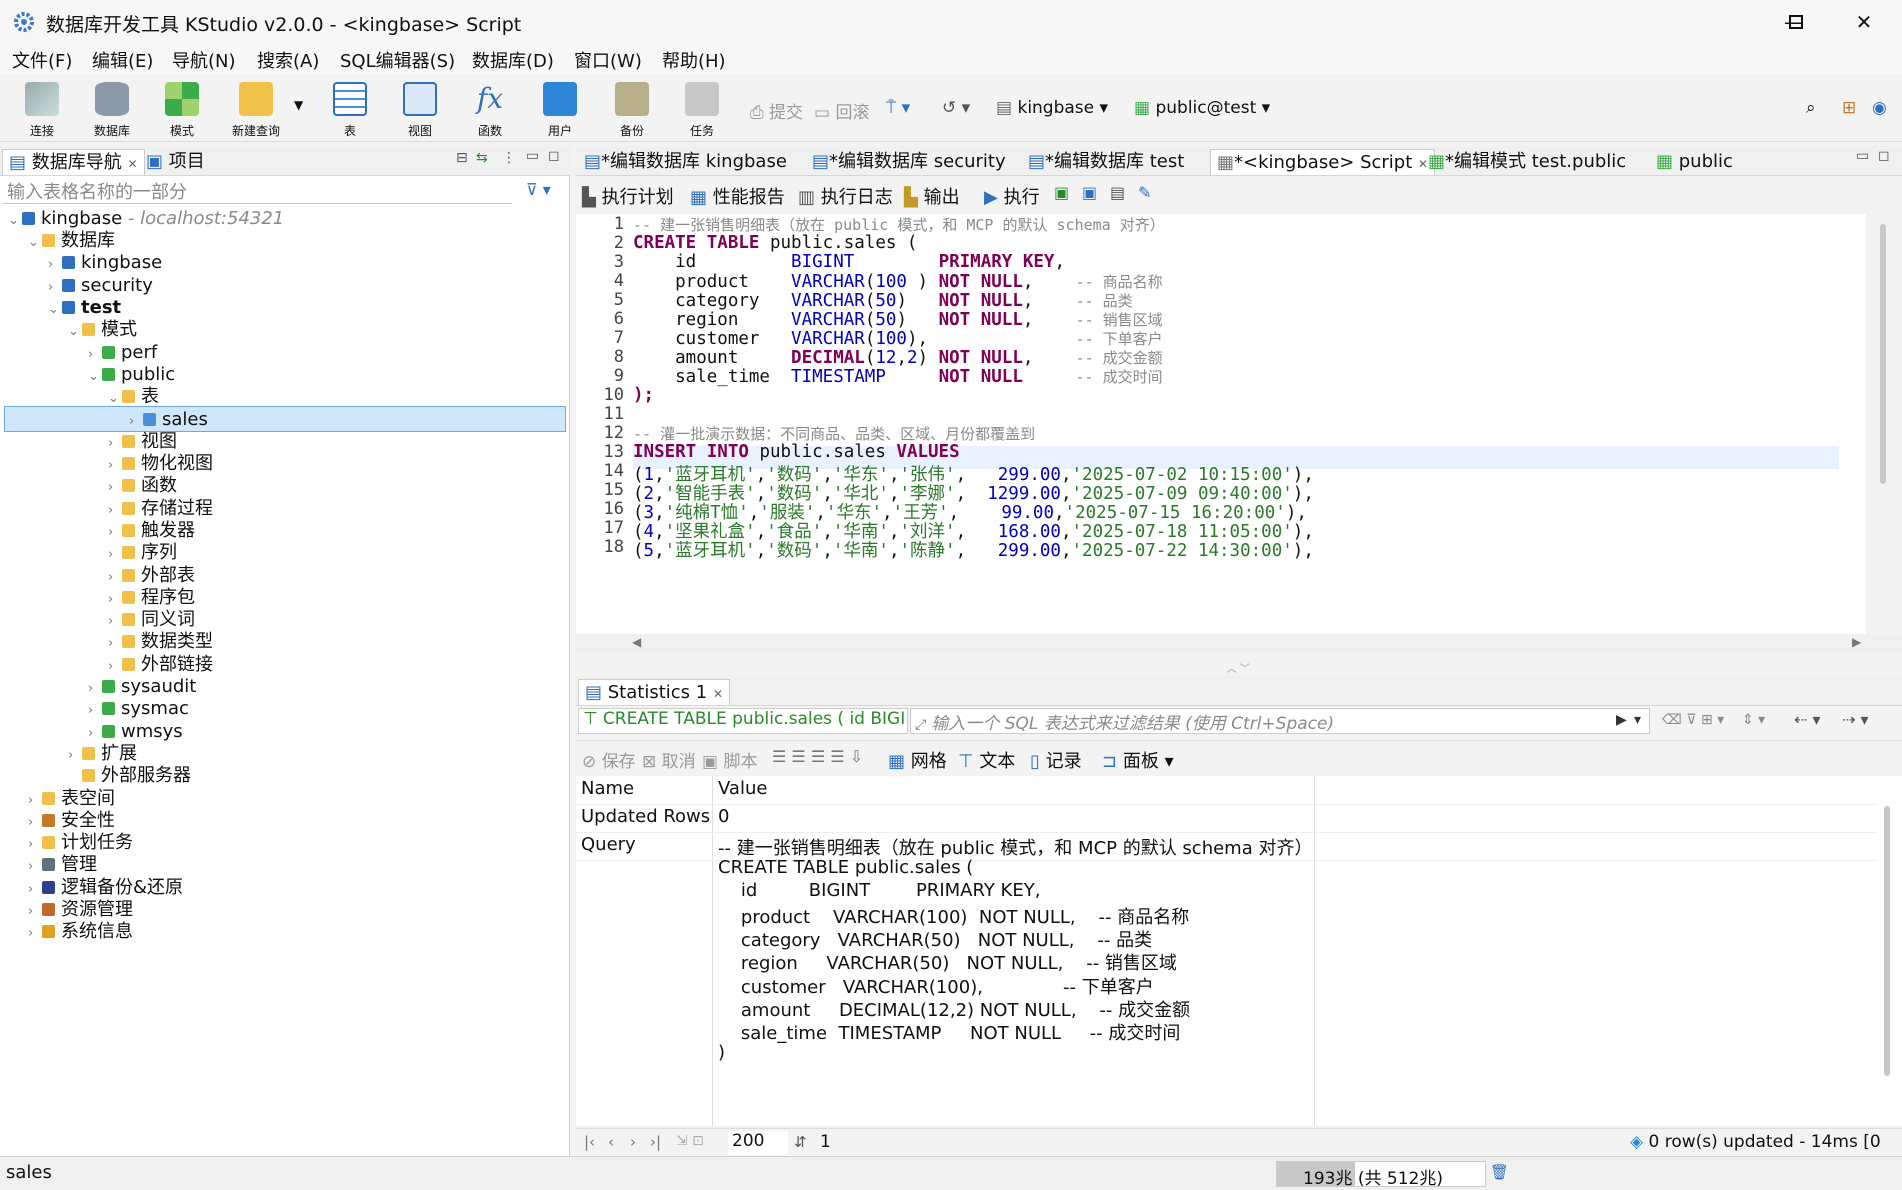  I want to click on perspective-icon: ⊞, so click(1849, 108).